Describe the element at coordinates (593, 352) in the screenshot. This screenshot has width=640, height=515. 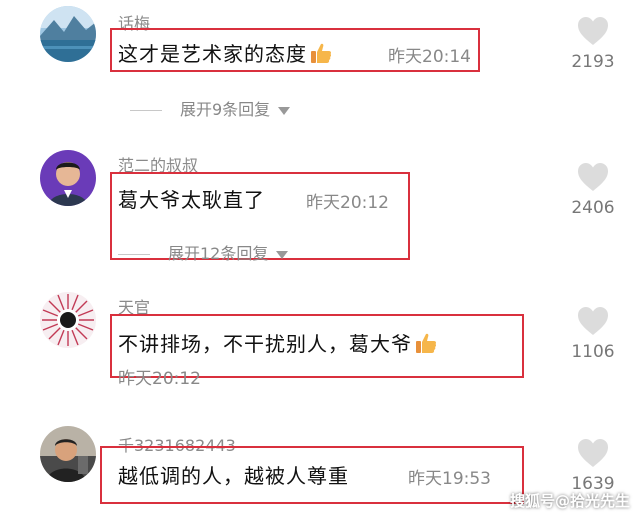
I see `like-count: 1106` at that location.